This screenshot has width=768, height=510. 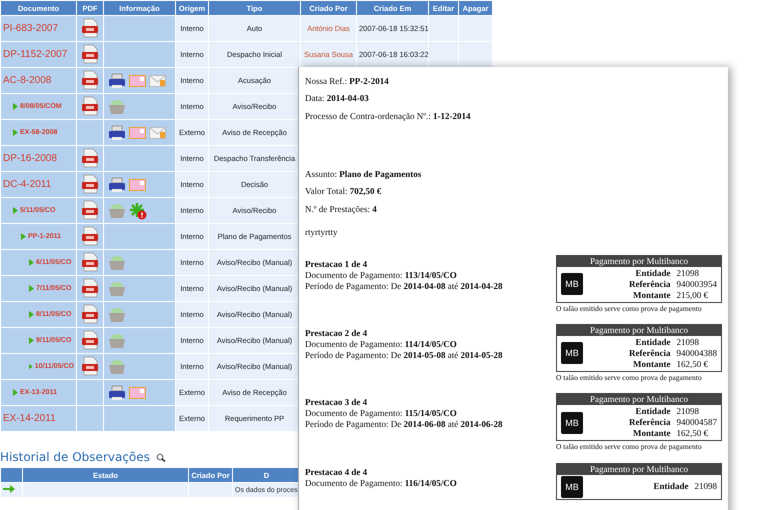 What do you see at coordinates (347, 81) in the screenshot?
I see `field-line: Nossa Ref.: PP-2-2014` at bounding box center [347, 81].